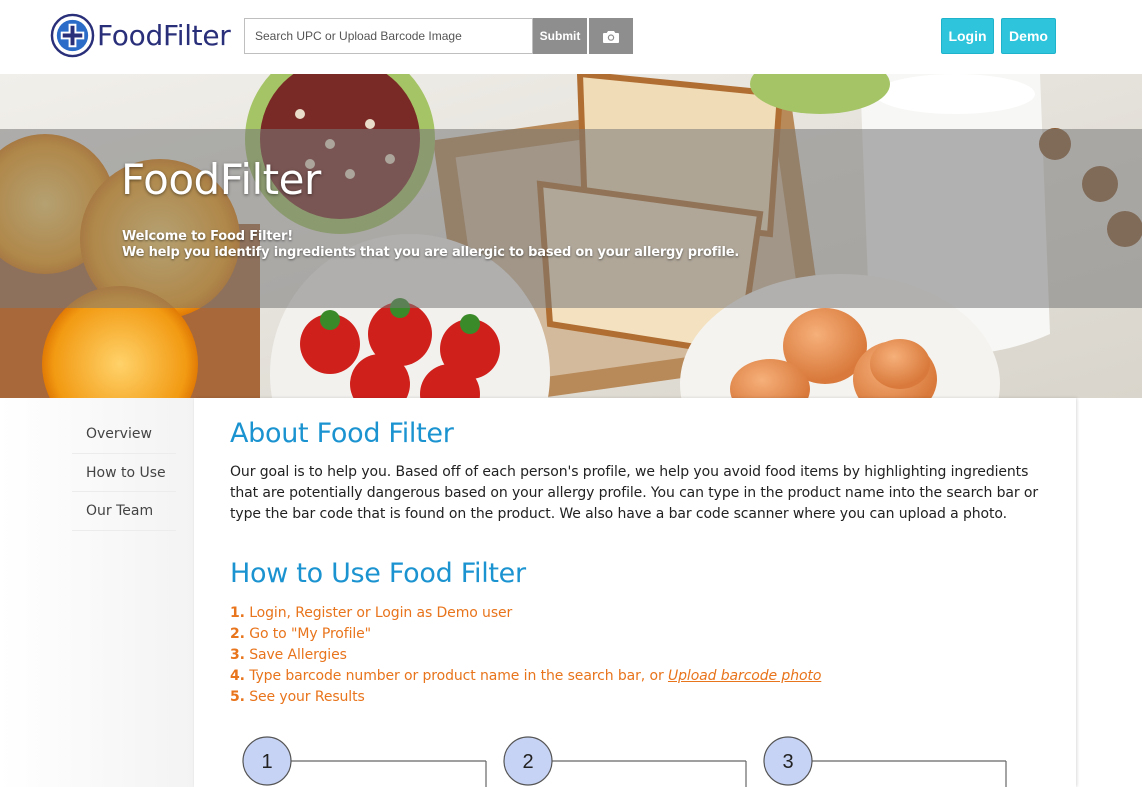 The height and width of the screenshot is (787, 1142). Describe the element at coordinates (301, 634) in the screenshot. I see `list-item: 2. Go to "My Profile"` at that location.